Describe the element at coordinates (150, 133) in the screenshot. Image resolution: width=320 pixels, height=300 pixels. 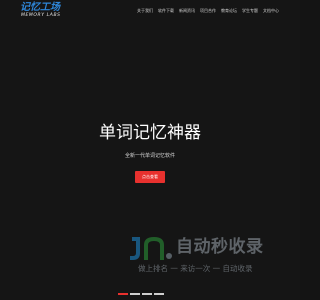
I see `hero-title: 单词记忆神器` at that location.